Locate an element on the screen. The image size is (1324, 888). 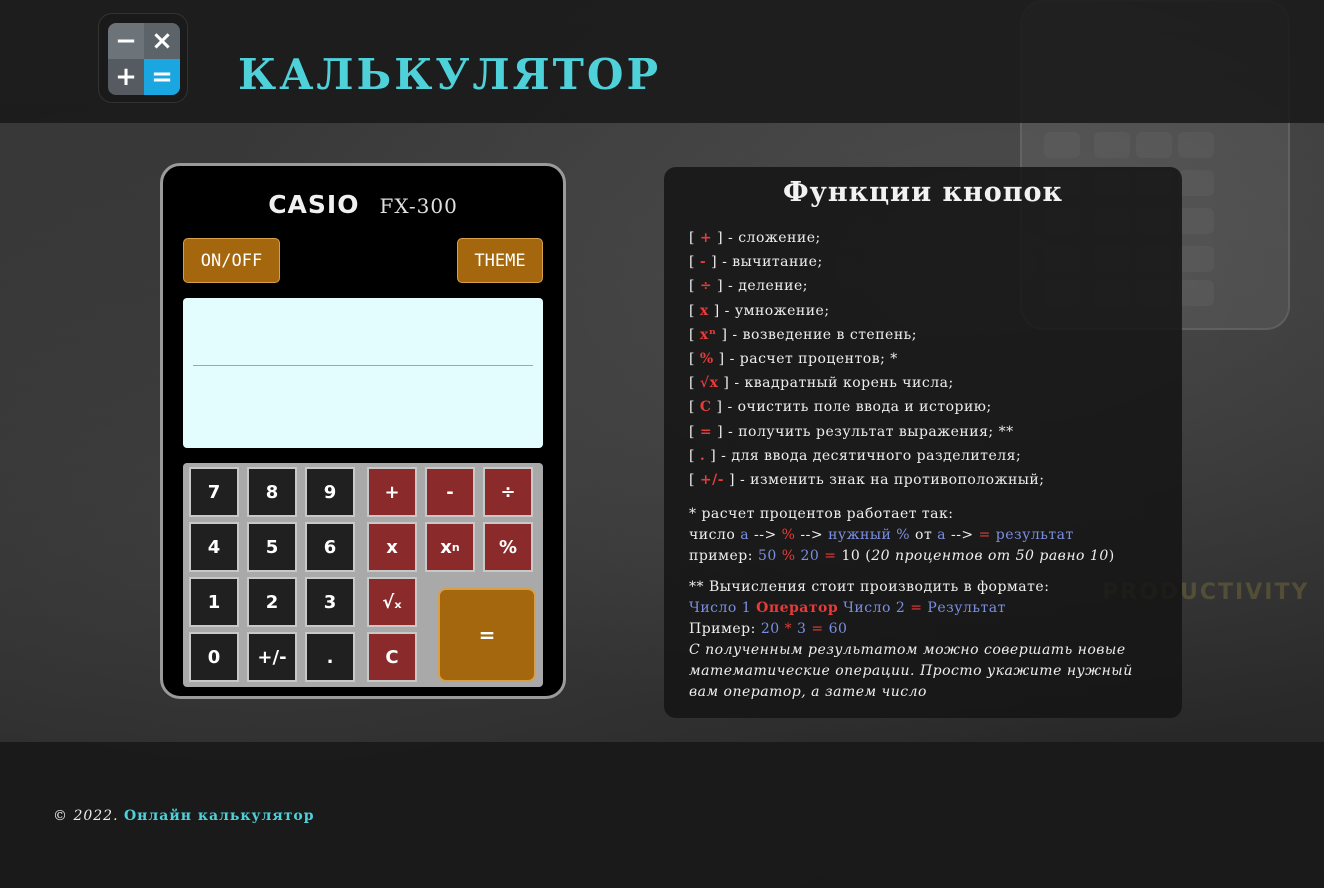
key-divide: ÷ is located at coordinates (508, 492).